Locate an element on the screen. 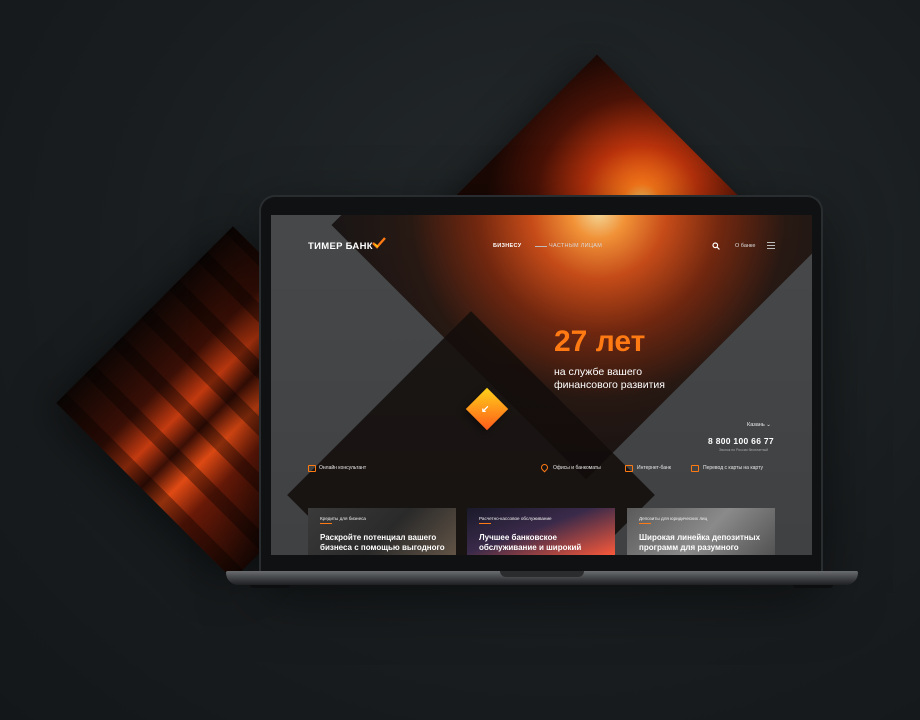 The width and height of the screenshot is (920, 720). hamburger-menu-icon is located at coordinates (771, 246).